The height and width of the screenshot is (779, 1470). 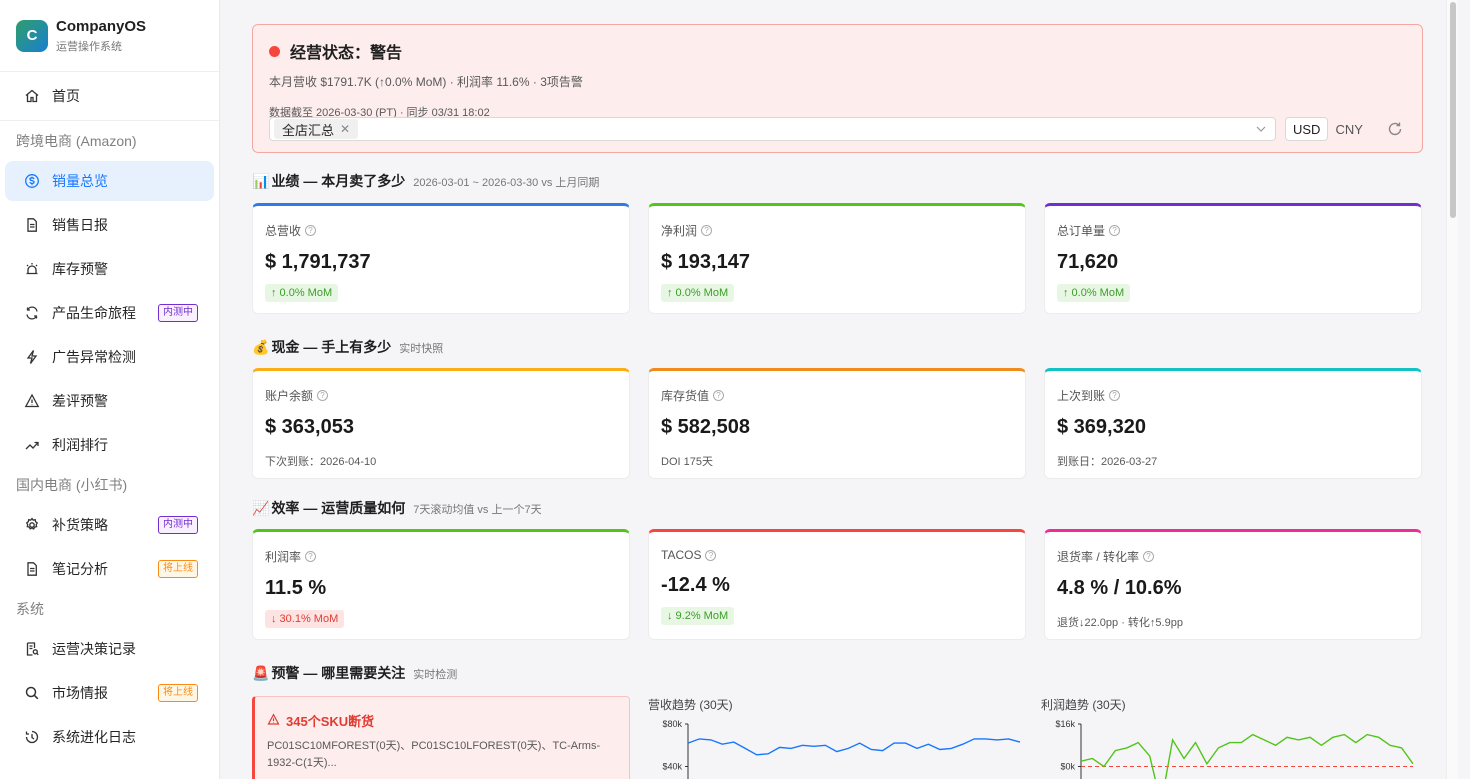 What do you see at coordinates (441, 584) in the screenshot?
I see `kpi-card-margin: 利润率? 11.5 % ↓ 30.1% MoM` at bounding box center [441, 584].